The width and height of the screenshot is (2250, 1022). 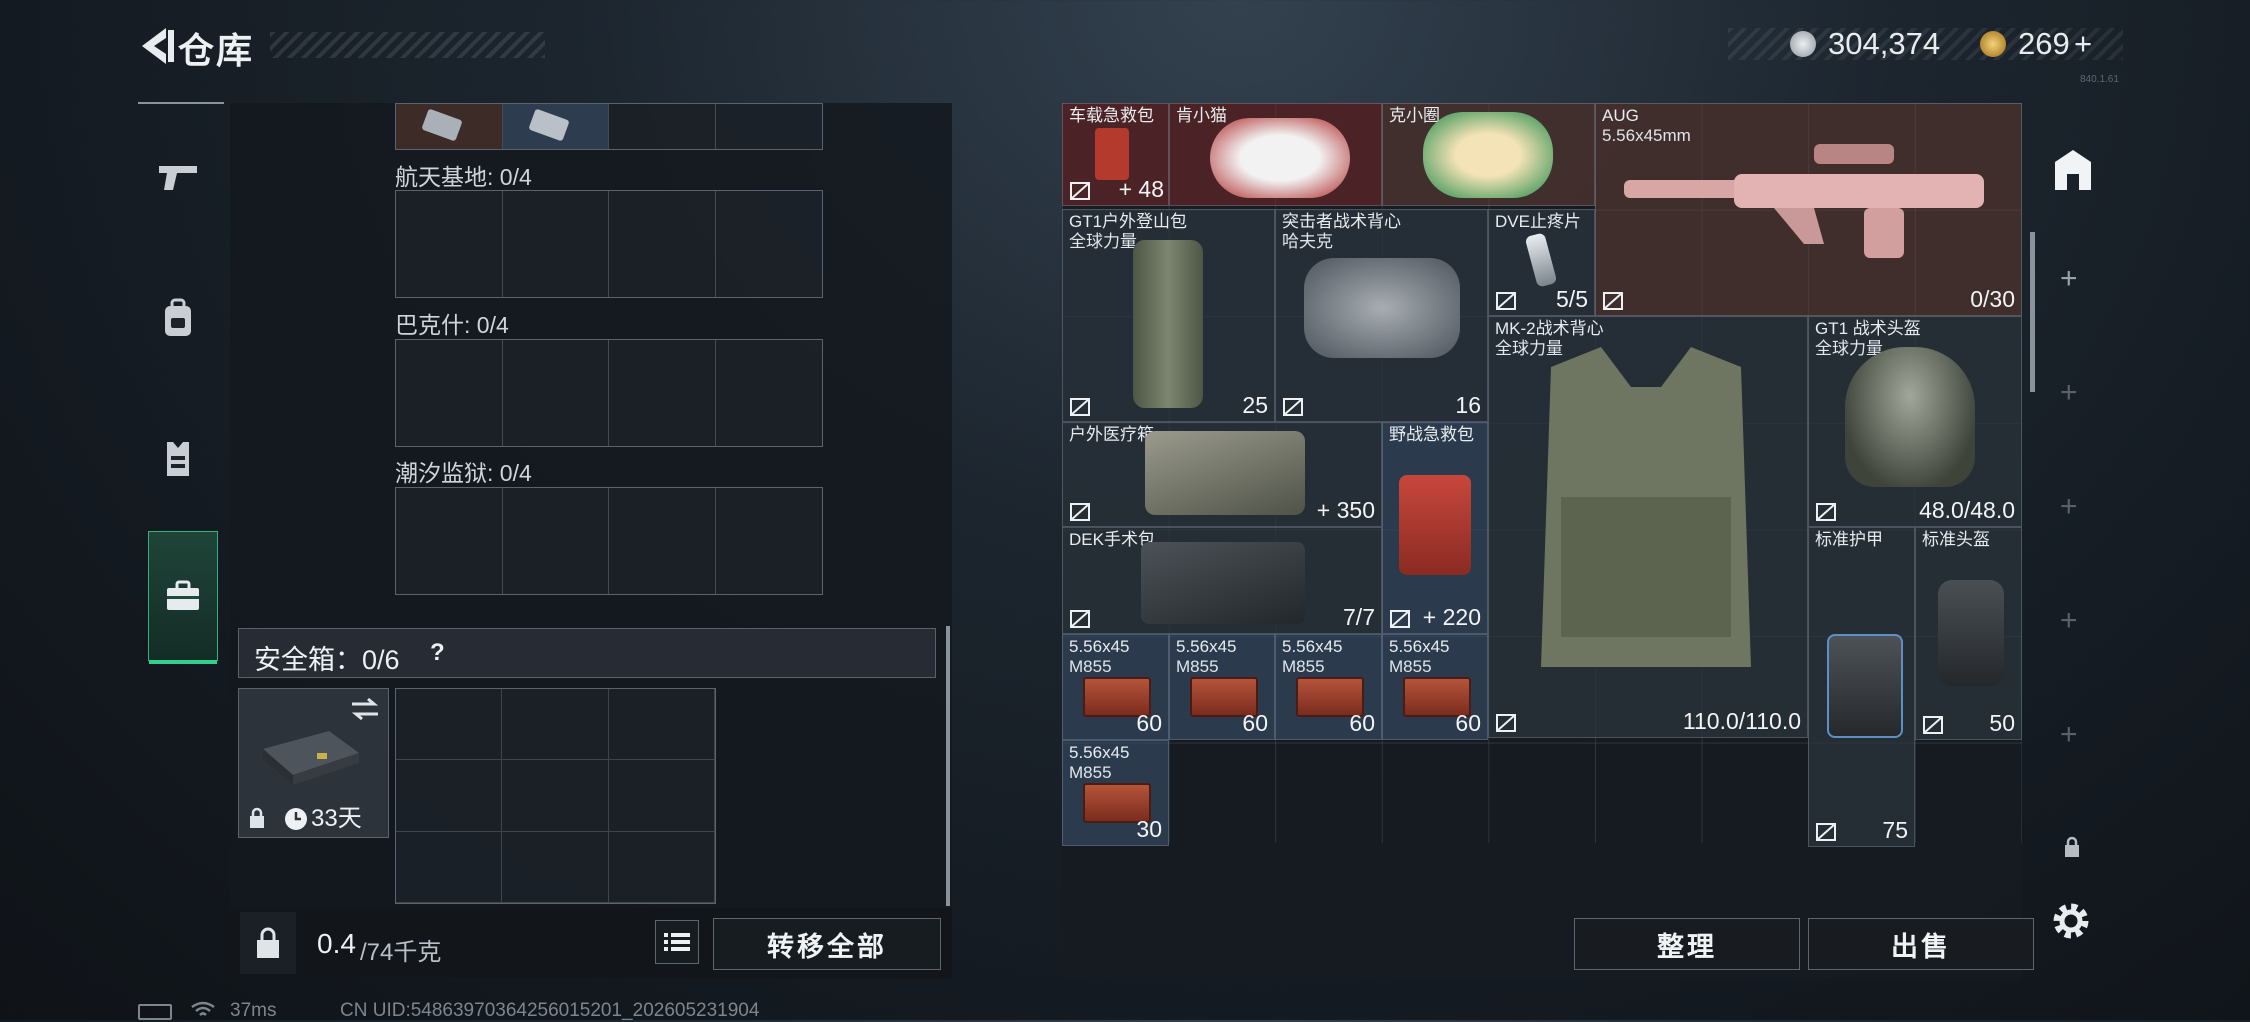 I want to click on swap-icon, so click(x=365, y=709).